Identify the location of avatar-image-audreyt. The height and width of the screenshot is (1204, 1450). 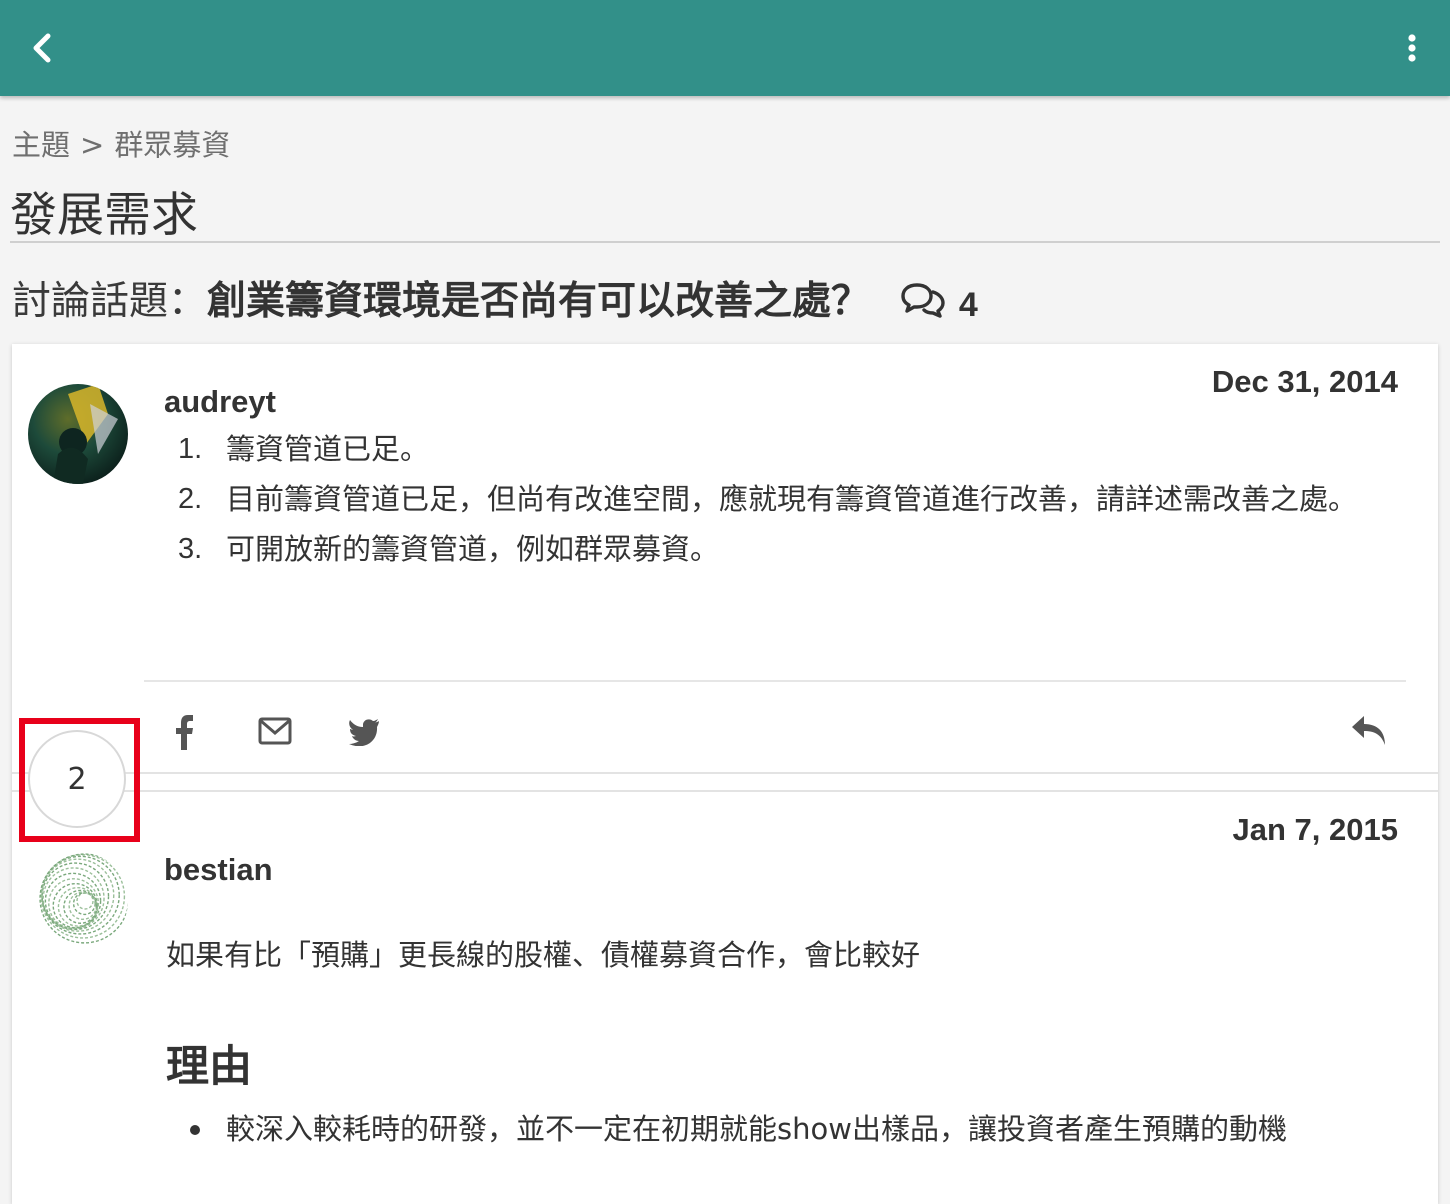
(78, 434).